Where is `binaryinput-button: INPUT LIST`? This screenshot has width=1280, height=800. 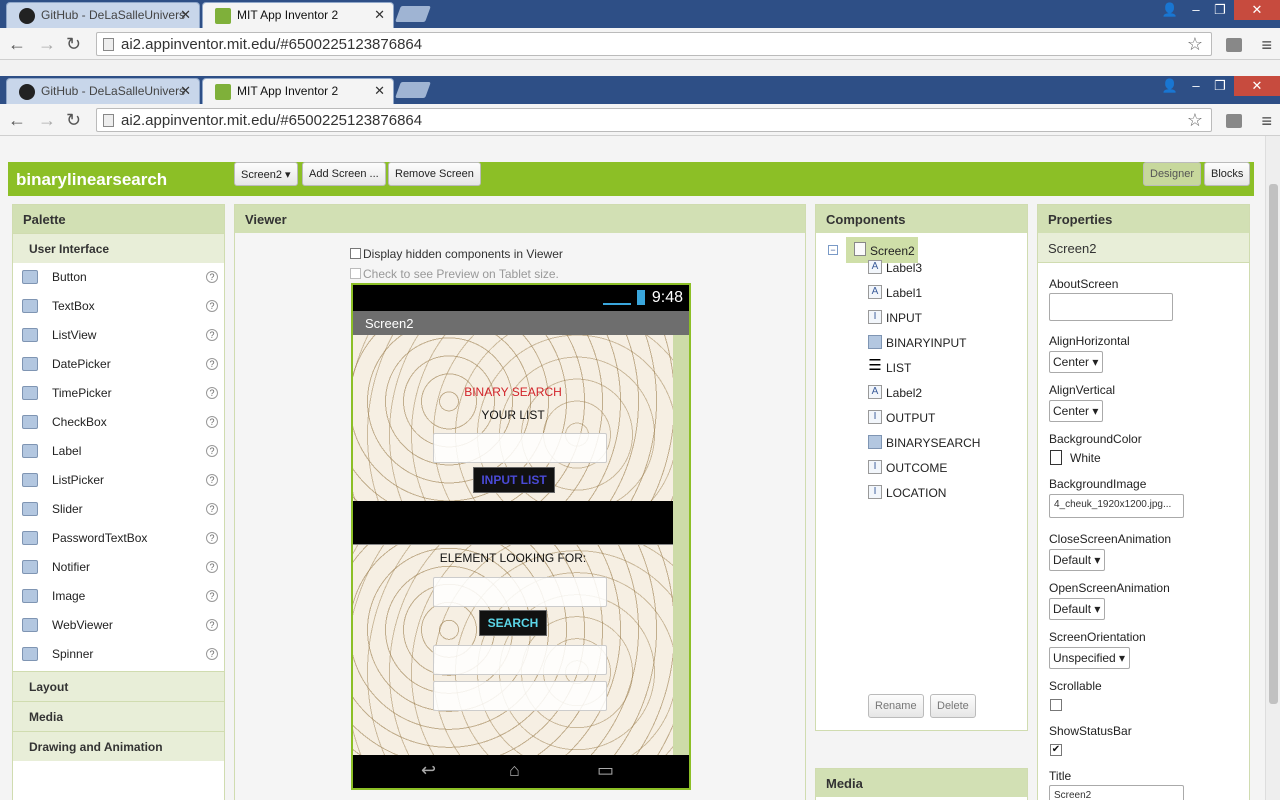 binaryinput-button: INPUT LIST is located at coordinates (514, 480).